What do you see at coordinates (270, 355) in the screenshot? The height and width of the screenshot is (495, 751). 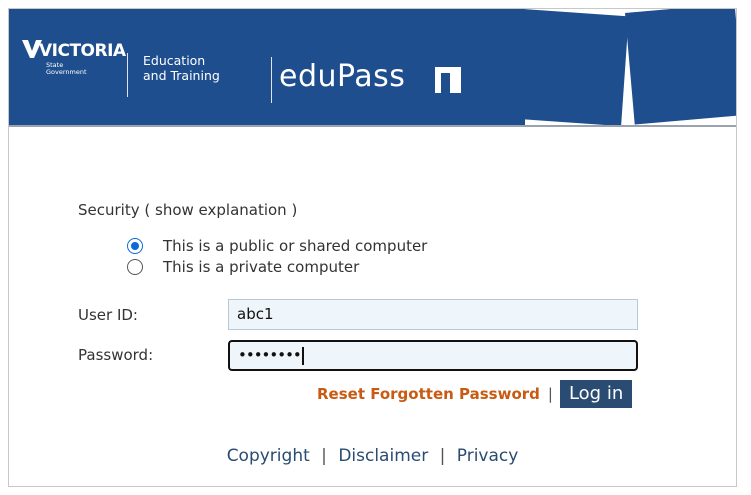 I see `password-value: ••••••••` at bounding box center [270, 355].